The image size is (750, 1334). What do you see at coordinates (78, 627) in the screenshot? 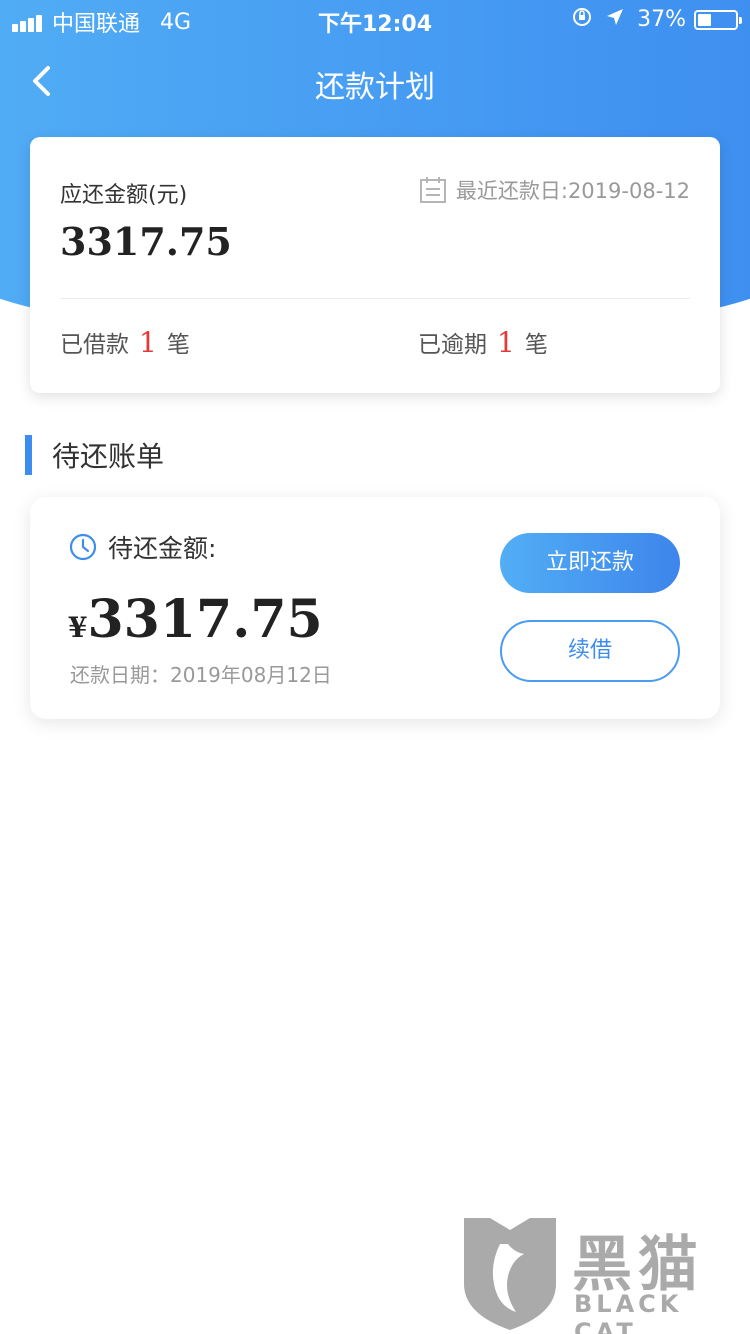
I see `currency-symbol: ¥` at bounding box center [78, 627].